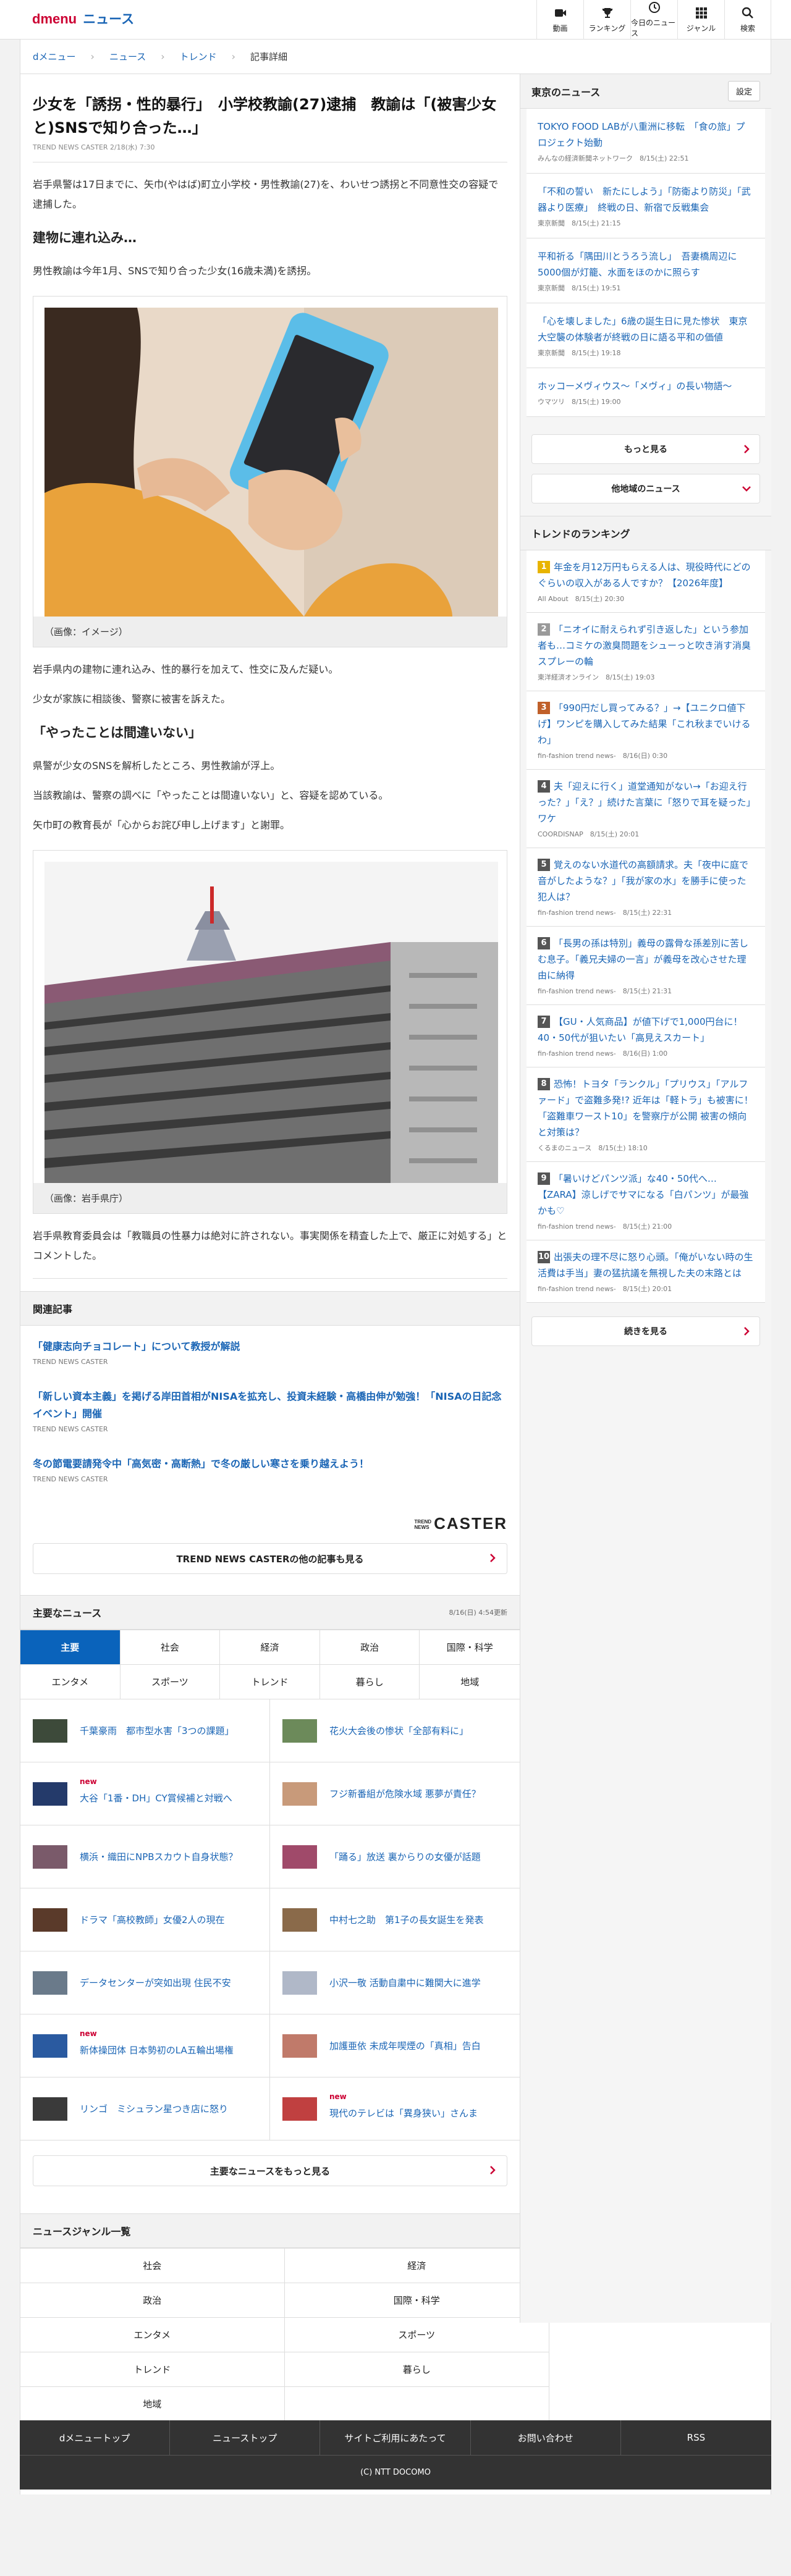 The width and height of the screenshot is (791, 2576). What do you see at coordinates (152, 2335) in the screenshot?
I see `genre-item: エンタメ` at bounding box center [152, 2335].